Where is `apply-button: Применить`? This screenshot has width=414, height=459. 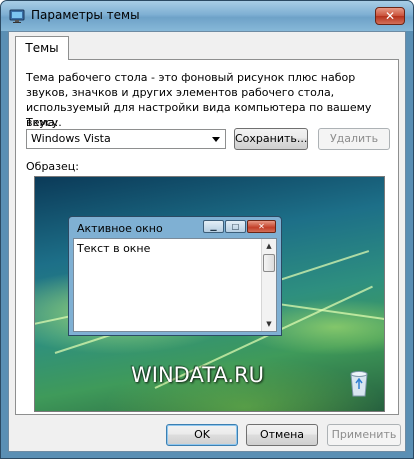 apply-button: Применить is located at coordinates (364, 435).